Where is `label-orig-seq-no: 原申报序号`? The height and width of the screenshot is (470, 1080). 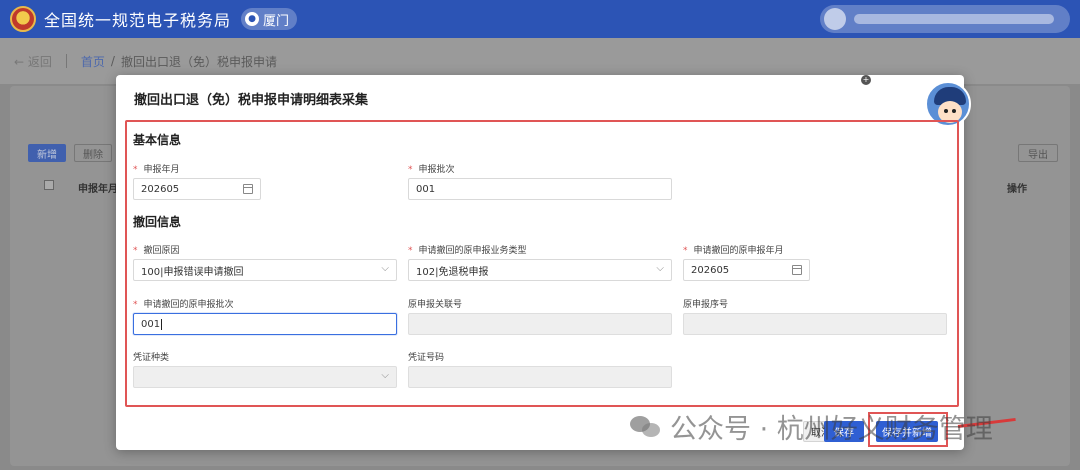
label-orig-seq-no: 原申报序号 is located at coordinates (706, 305).